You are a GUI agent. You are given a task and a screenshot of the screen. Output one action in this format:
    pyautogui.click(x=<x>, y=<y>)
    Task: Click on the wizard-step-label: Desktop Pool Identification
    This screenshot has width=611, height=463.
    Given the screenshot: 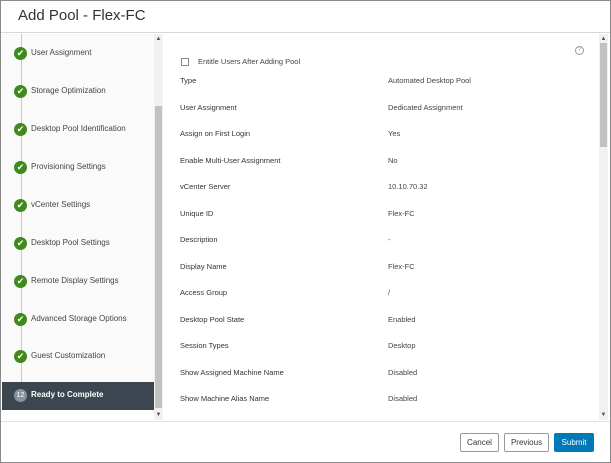 What is the action you would take?
    pyautogui.click(x=78, y=128)
    